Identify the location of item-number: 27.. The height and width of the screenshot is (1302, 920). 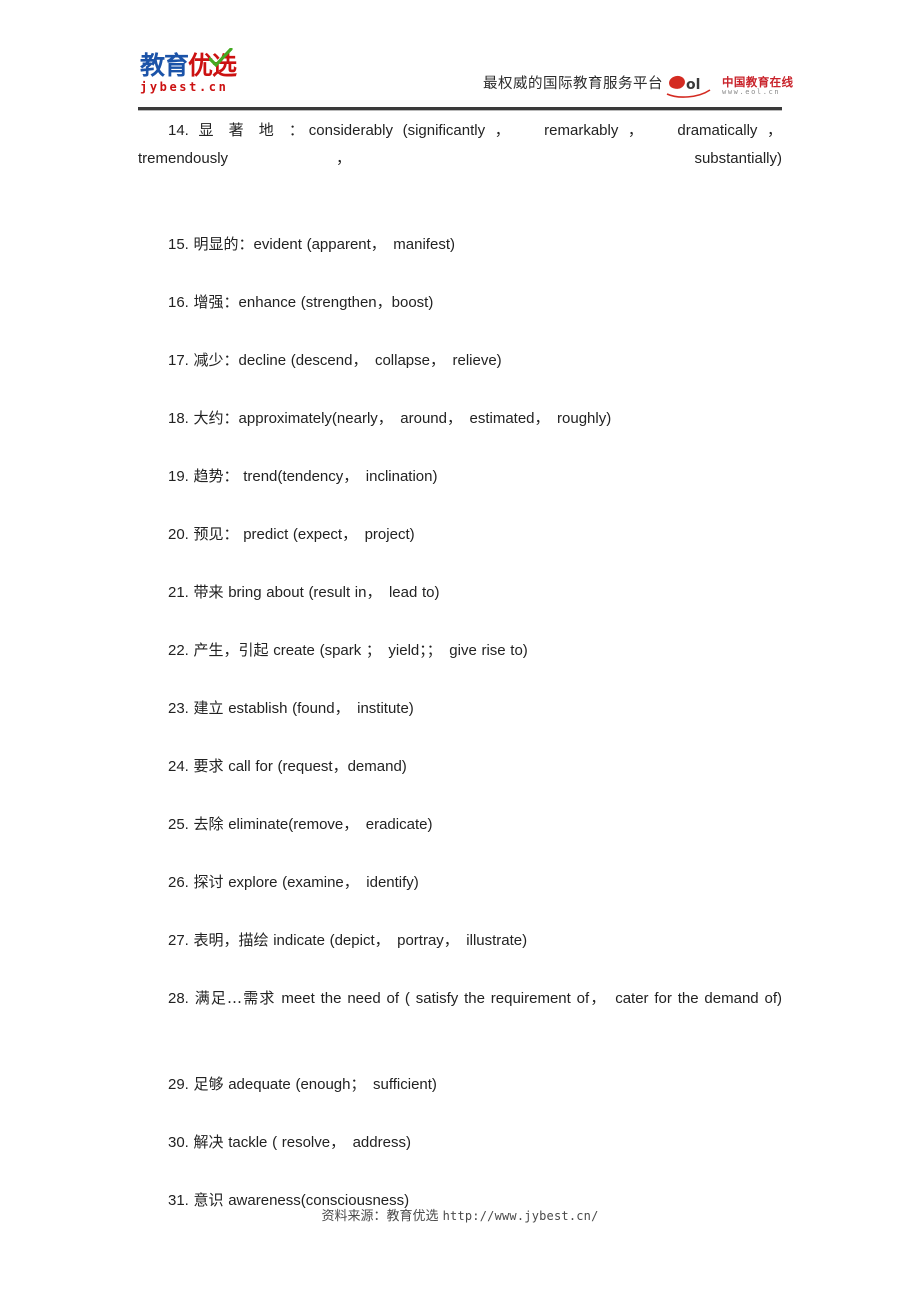
(178, 940).